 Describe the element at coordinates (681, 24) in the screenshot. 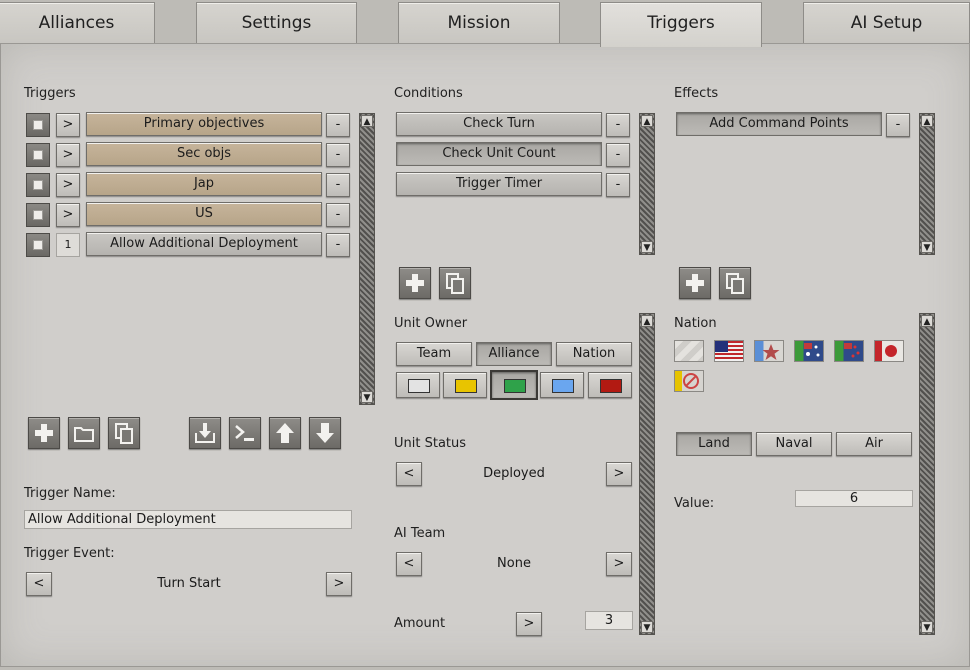

I see `tab-triggers: Triggers` at that location.